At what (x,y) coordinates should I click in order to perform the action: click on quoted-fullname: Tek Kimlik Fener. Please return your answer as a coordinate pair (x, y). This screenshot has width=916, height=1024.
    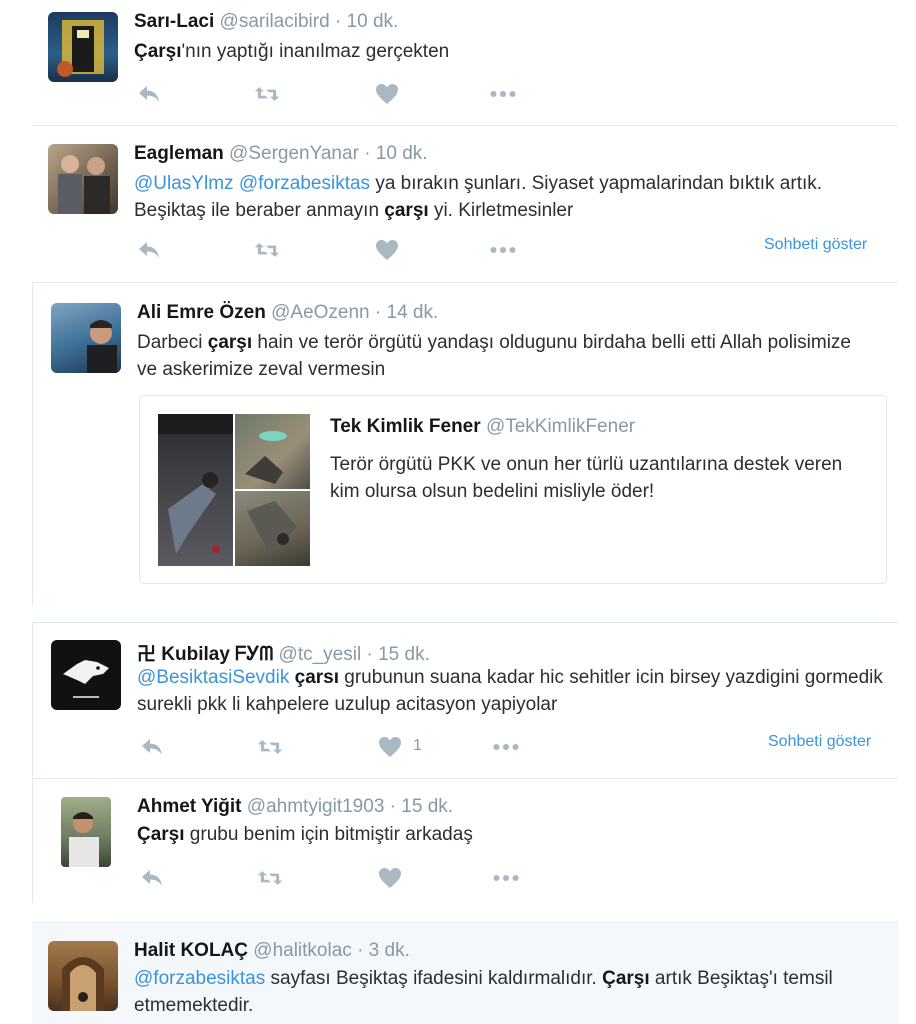
    Looking at the image, I should click on (405, 426).